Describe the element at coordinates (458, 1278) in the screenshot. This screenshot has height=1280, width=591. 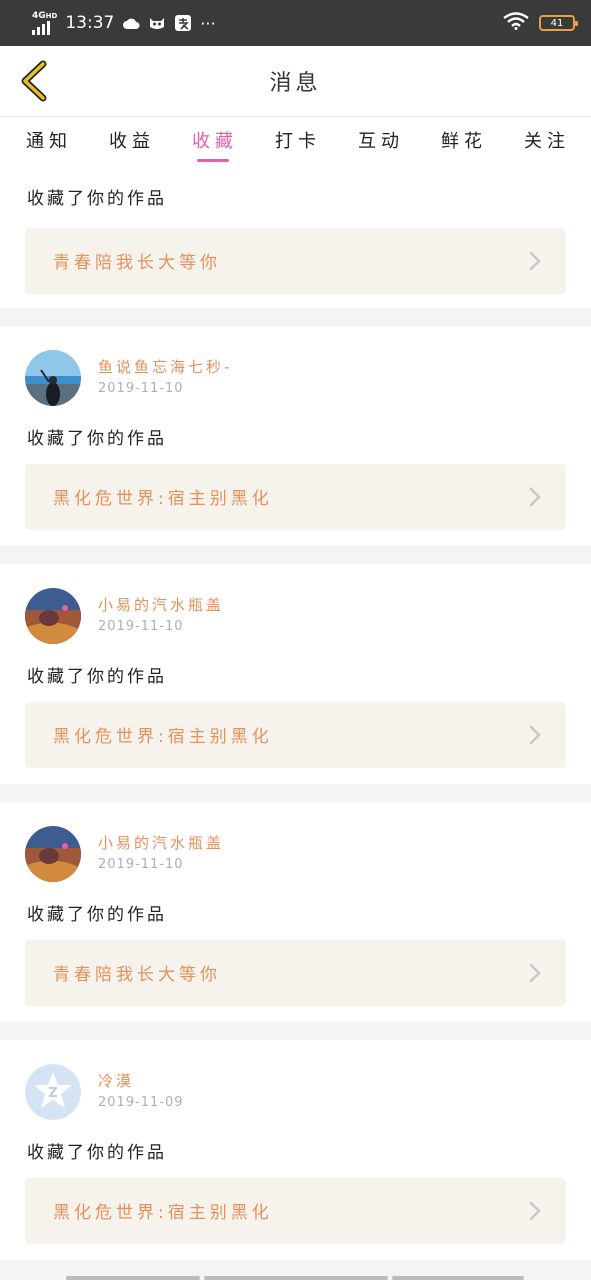
I see `nav-gesture-right` at that location.